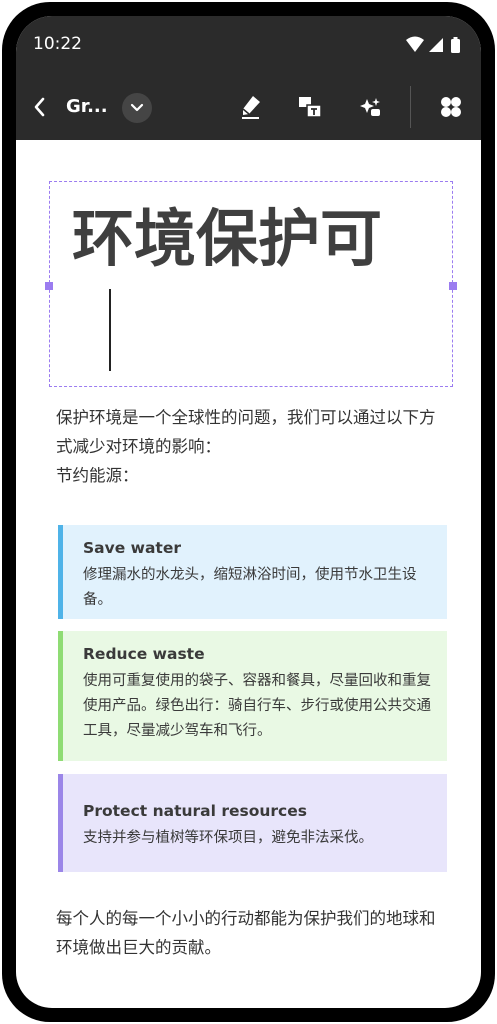  What do you see at coordinates (248, 45) in the screenshot?
I see `status-bar: 10:22` at bounding box center [248, 45].